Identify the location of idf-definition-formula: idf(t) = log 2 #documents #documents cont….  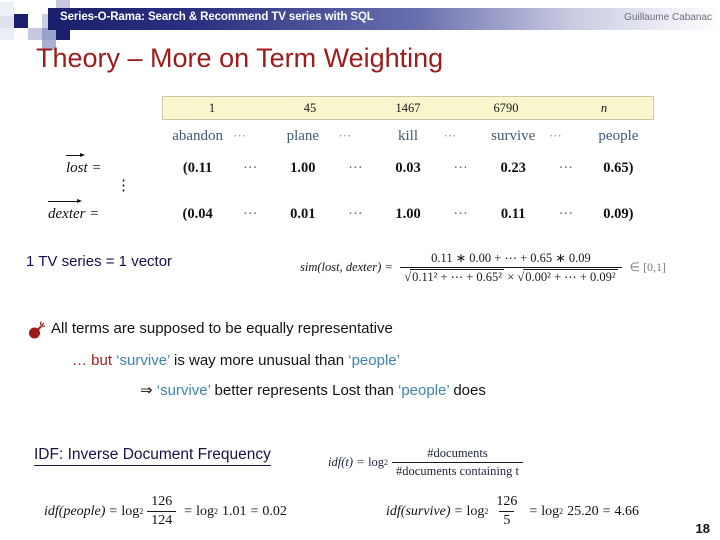
(427, 462).